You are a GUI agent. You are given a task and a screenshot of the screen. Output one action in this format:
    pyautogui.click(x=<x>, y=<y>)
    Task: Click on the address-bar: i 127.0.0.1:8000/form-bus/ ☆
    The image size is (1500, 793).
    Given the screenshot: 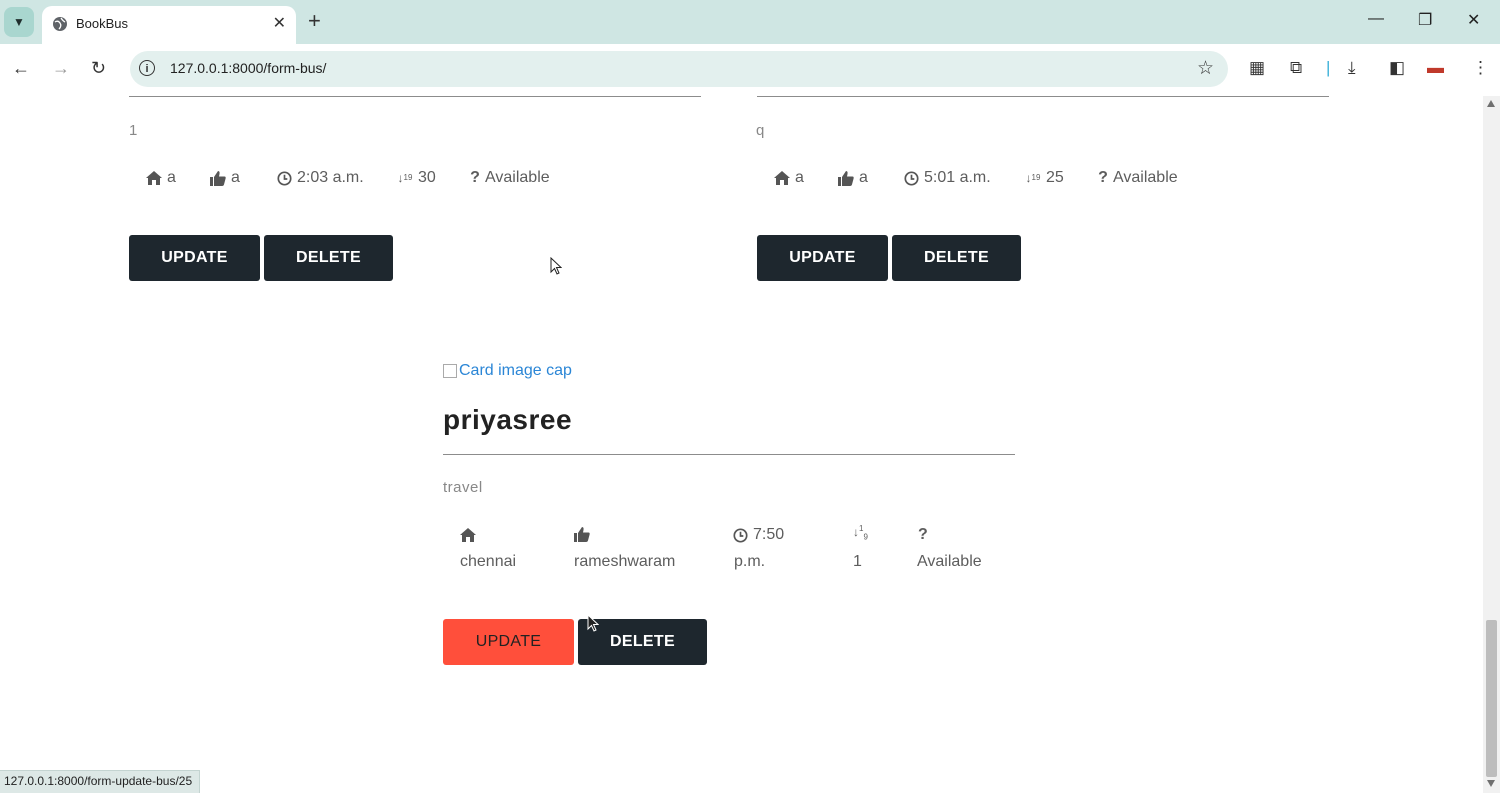 What is the action you would take?
    pyautogui.click(x=679, y=69)
    